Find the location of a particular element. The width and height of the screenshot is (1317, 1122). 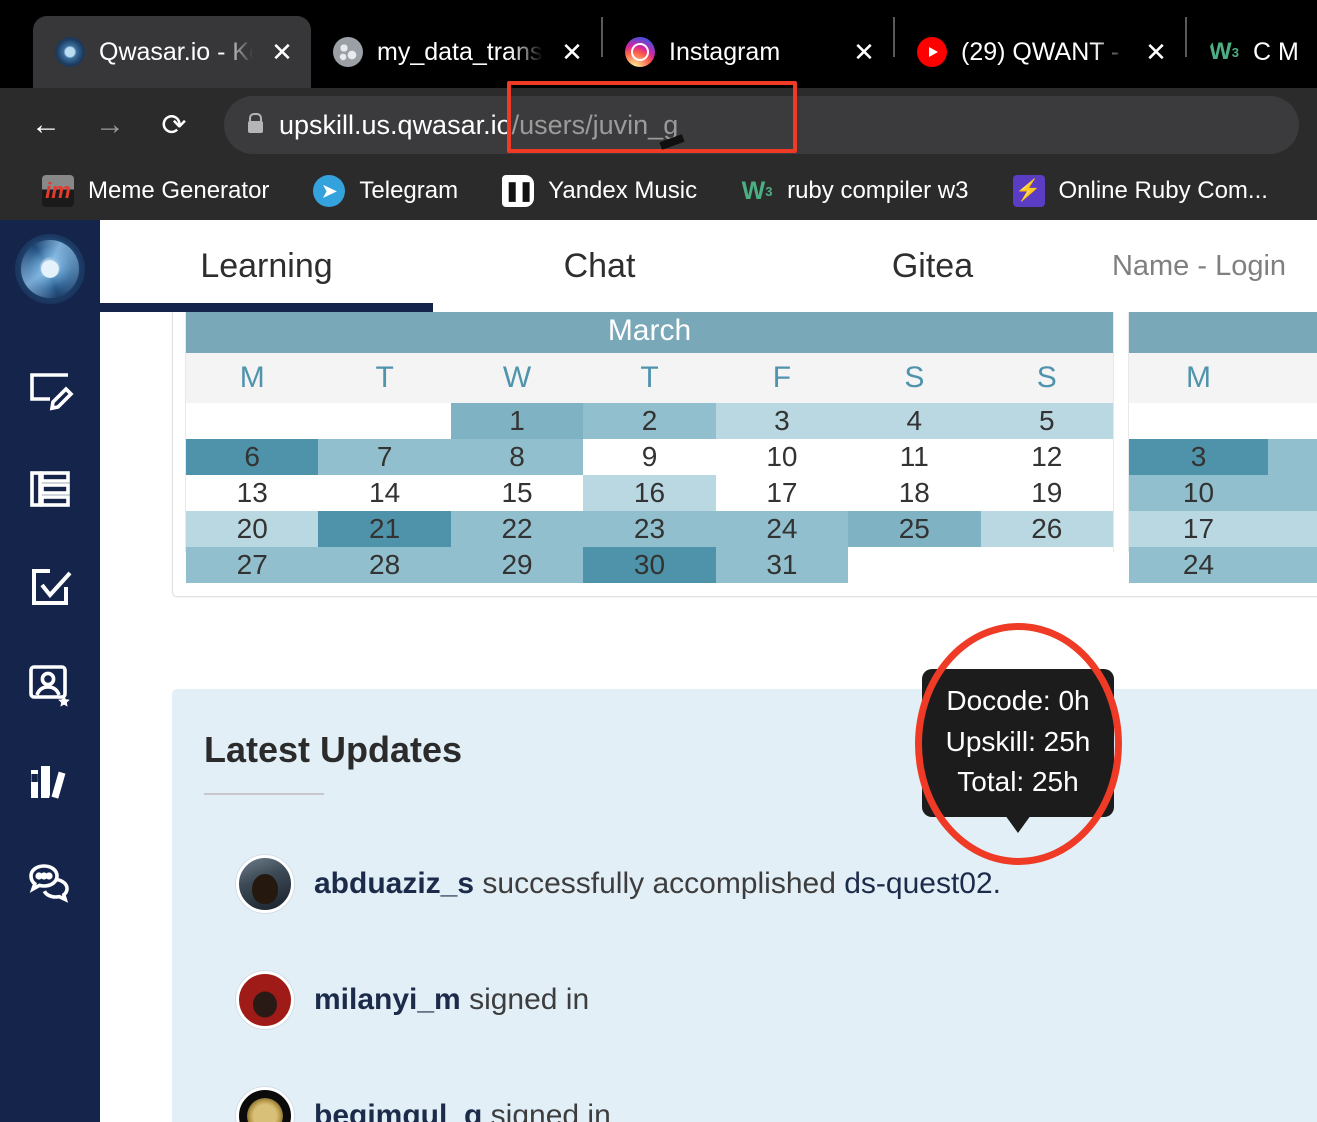

calendar-week-row: 10 is located at coordinates (1223, 493).